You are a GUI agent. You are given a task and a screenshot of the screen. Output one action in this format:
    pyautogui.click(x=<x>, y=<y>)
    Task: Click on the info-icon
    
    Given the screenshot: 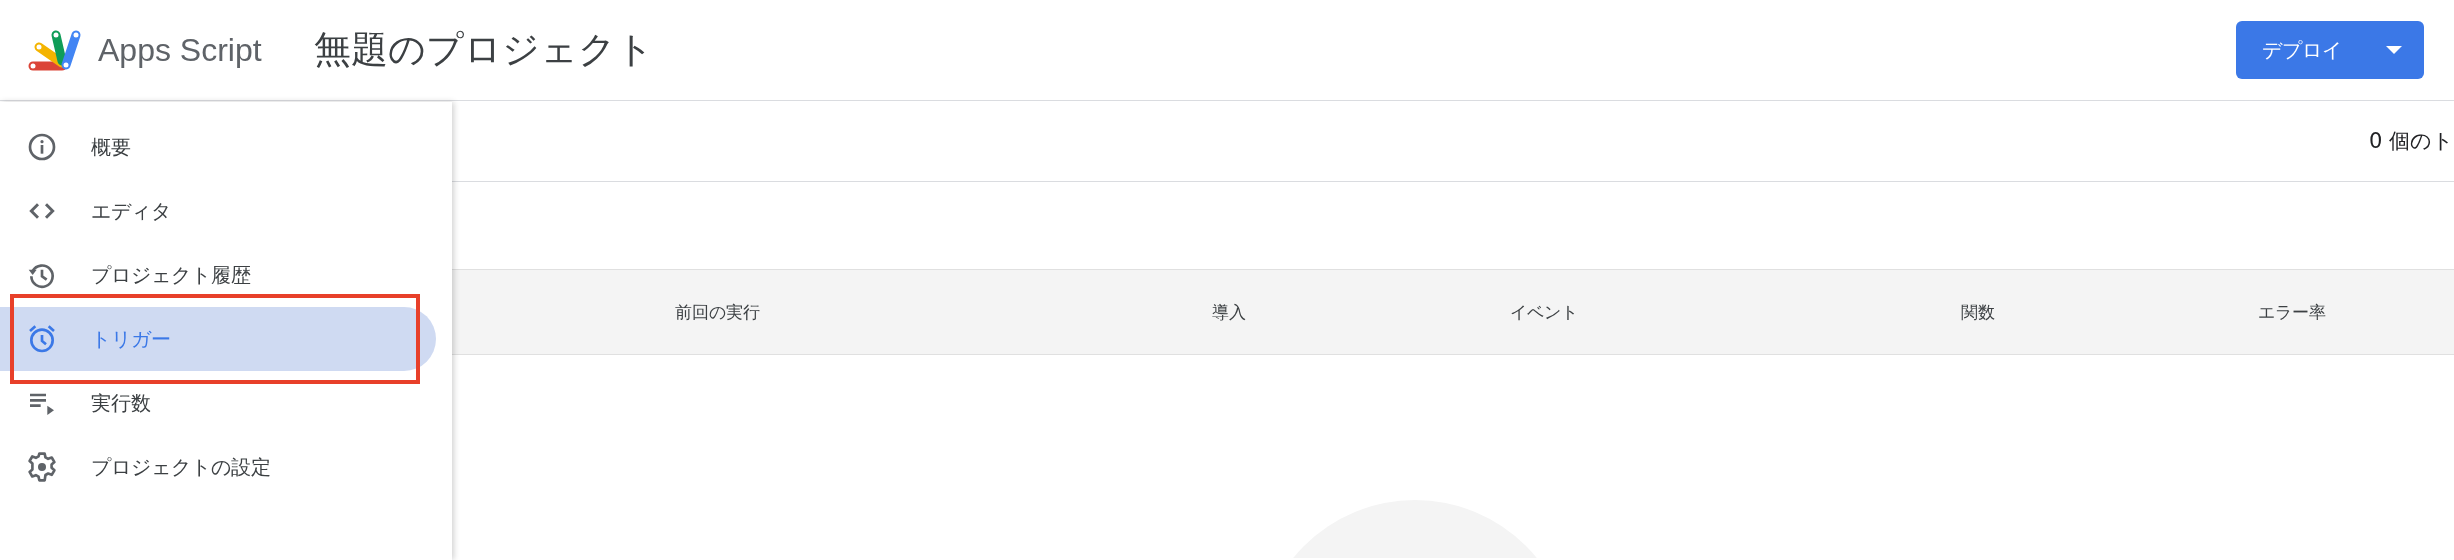 What is the action you would take?
    pyautogui.click(x=42, y=147)
    